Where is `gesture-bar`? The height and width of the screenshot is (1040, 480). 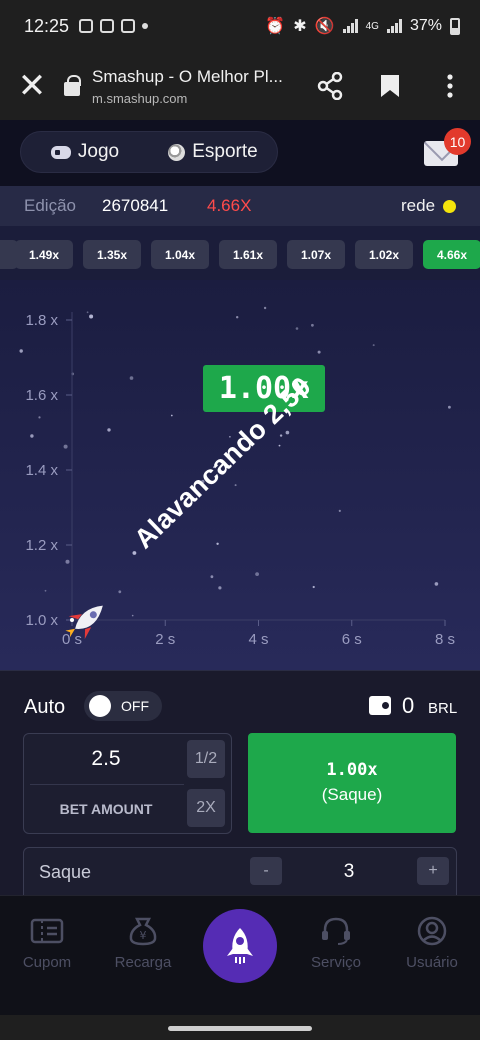 gesture-bar is located at coordinates (240, 1027).